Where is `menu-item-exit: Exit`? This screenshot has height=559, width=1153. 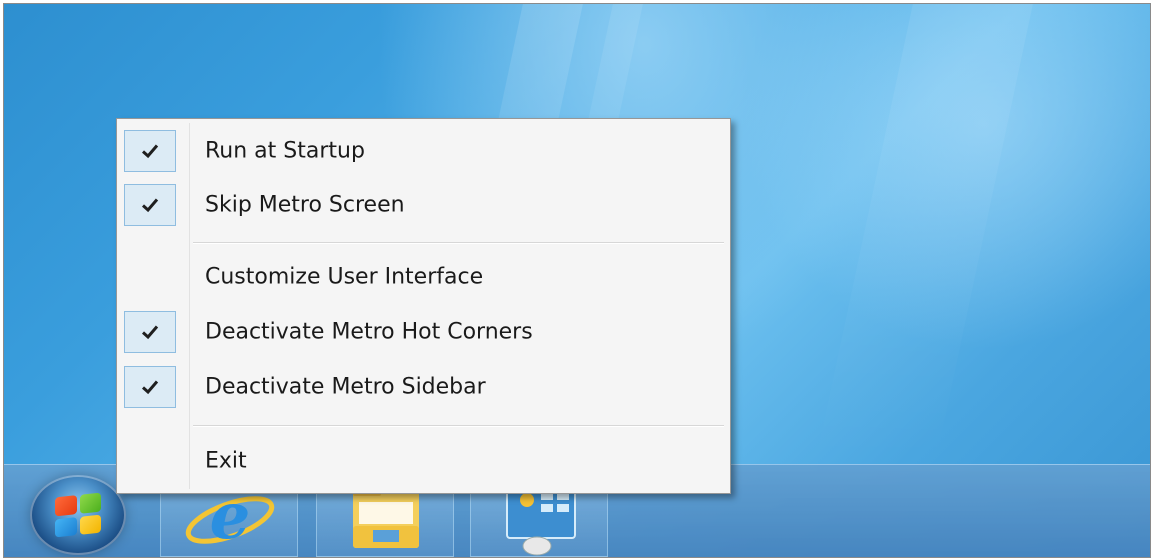
menu-item-exit: Exit is located at coordinates (423, 461).